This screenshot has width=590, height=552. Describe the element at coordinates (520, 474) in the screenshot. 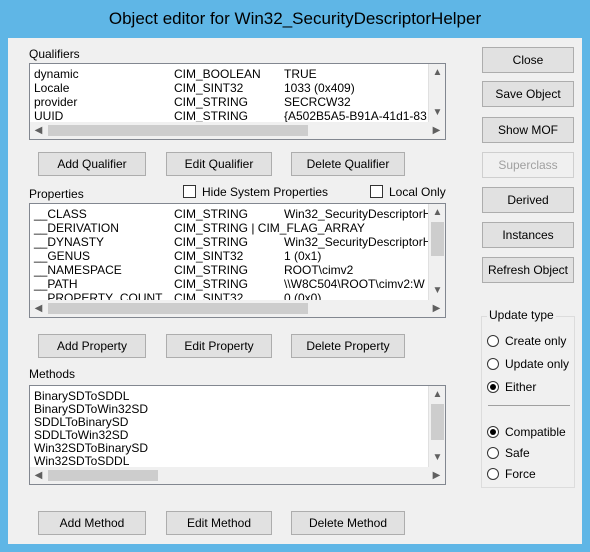

I see `force-label: Force` at that location.